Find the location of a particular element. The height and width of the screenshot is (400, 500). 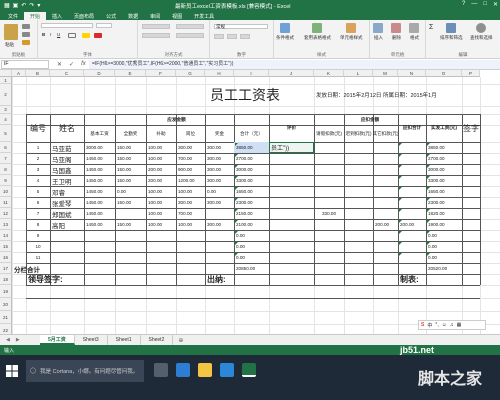

name-box: IF is located at coordinates (25, 64).